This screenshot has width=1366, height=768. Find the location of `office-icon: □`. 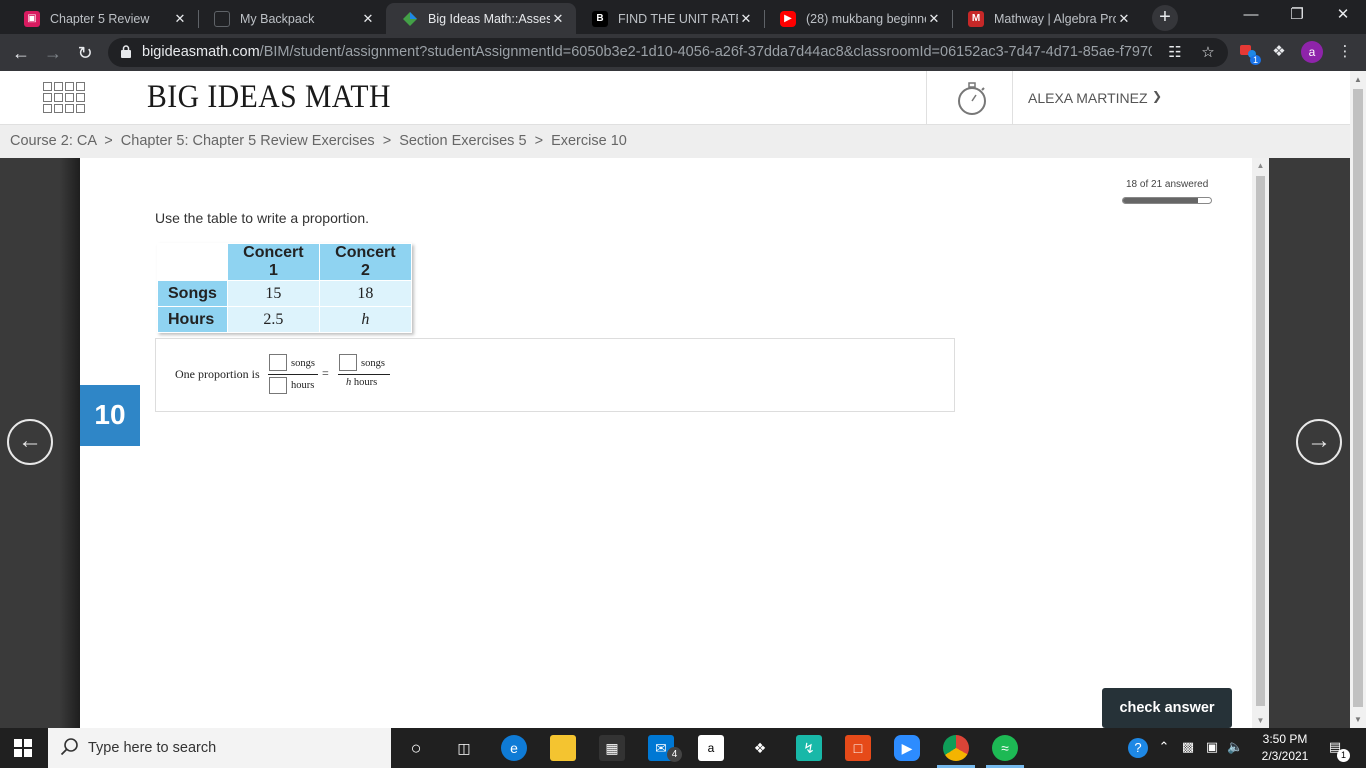

office-icon: □ is located at coordinates (858, 748).